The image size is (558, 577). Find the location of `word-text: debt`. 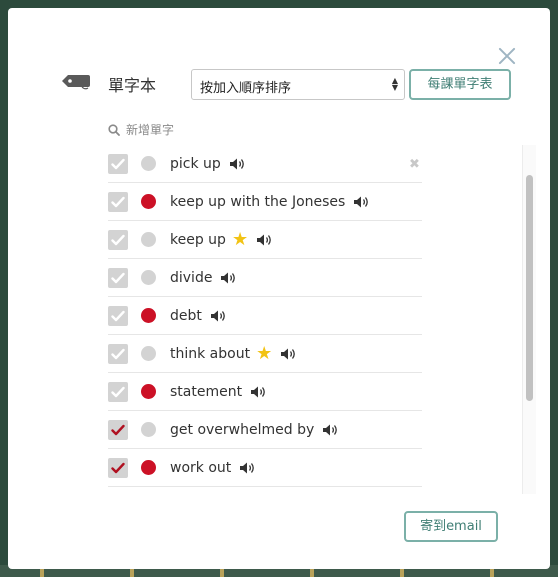

word-text: debt is located at coordinates (186, 315).